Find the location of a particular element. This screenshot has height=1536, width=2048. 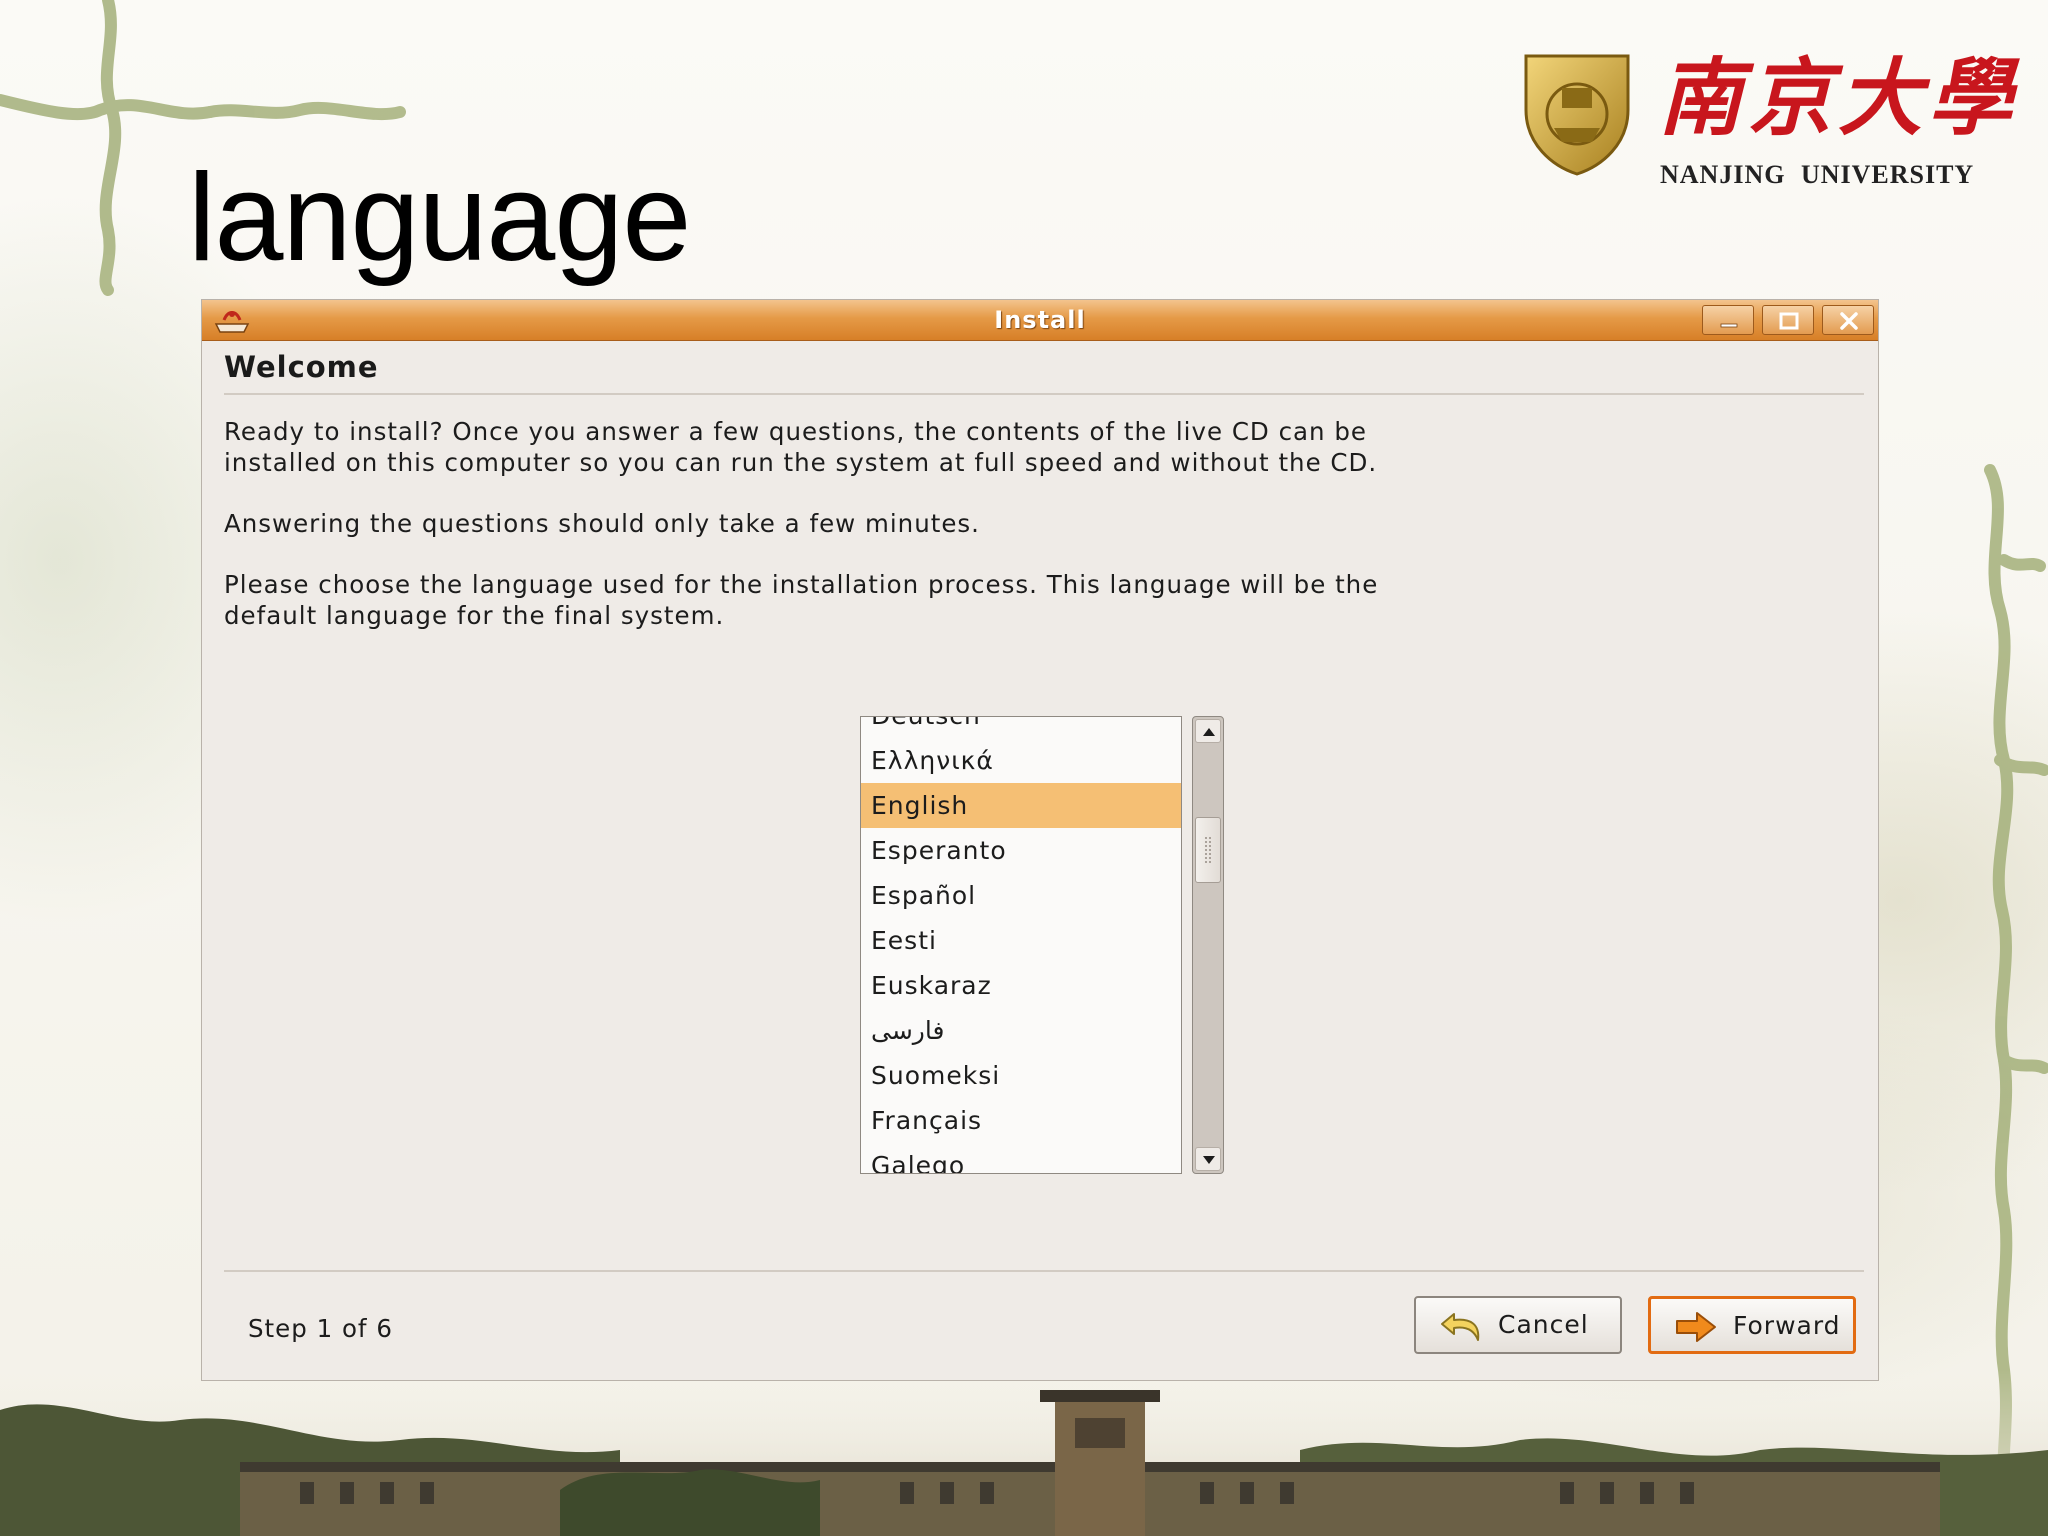

cancel-button: Cancel is located at coordinates (1518, 1325).